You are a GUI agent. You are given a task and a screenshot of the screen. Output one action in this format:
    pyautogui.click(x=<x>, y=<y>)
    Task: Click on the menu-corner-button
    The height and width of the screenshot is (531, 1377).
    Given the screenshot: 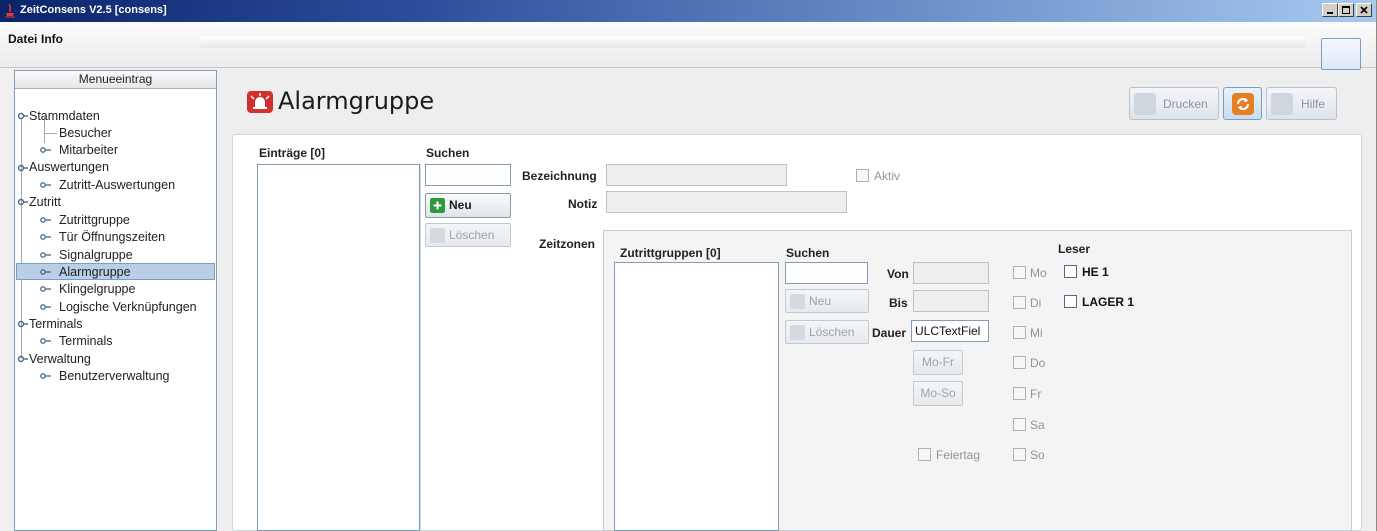 What is the action you would take?
    pyautogui.click(x=1341, y=54)
    